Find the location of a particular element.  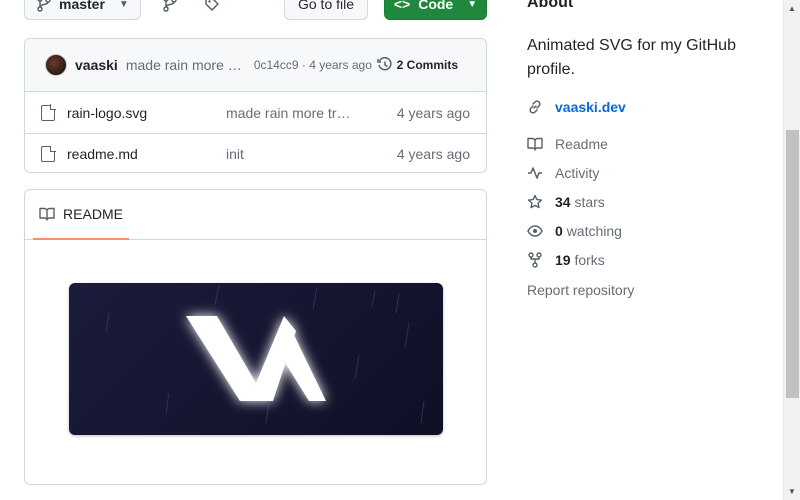

code-button-label: Code is located at coordinates (436, 6).